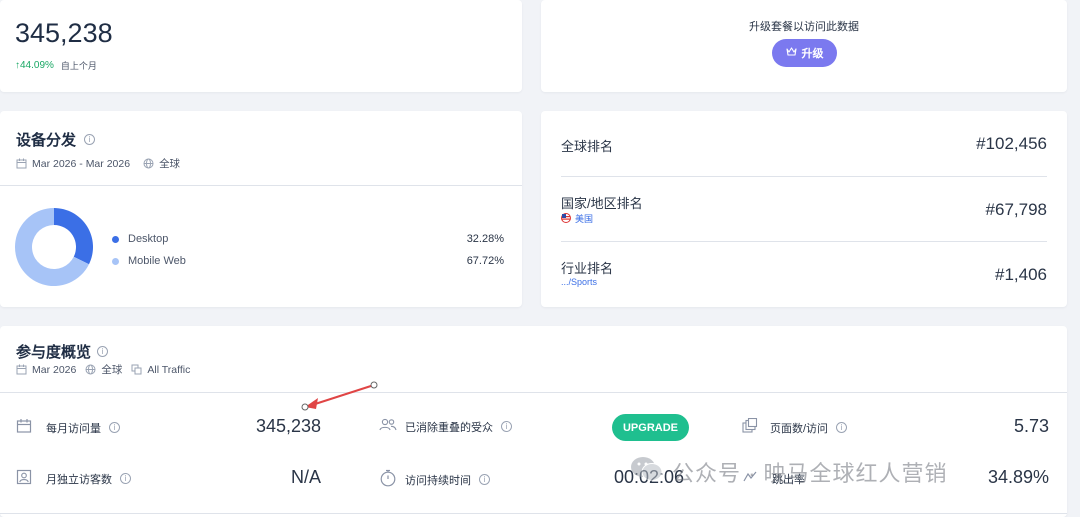 This screenshot has height=517, width=1080. What do you see at coordinates (485, 239) in the screenshot?
I see `legend-value: 32.28%` at bounding box center [485, 239].